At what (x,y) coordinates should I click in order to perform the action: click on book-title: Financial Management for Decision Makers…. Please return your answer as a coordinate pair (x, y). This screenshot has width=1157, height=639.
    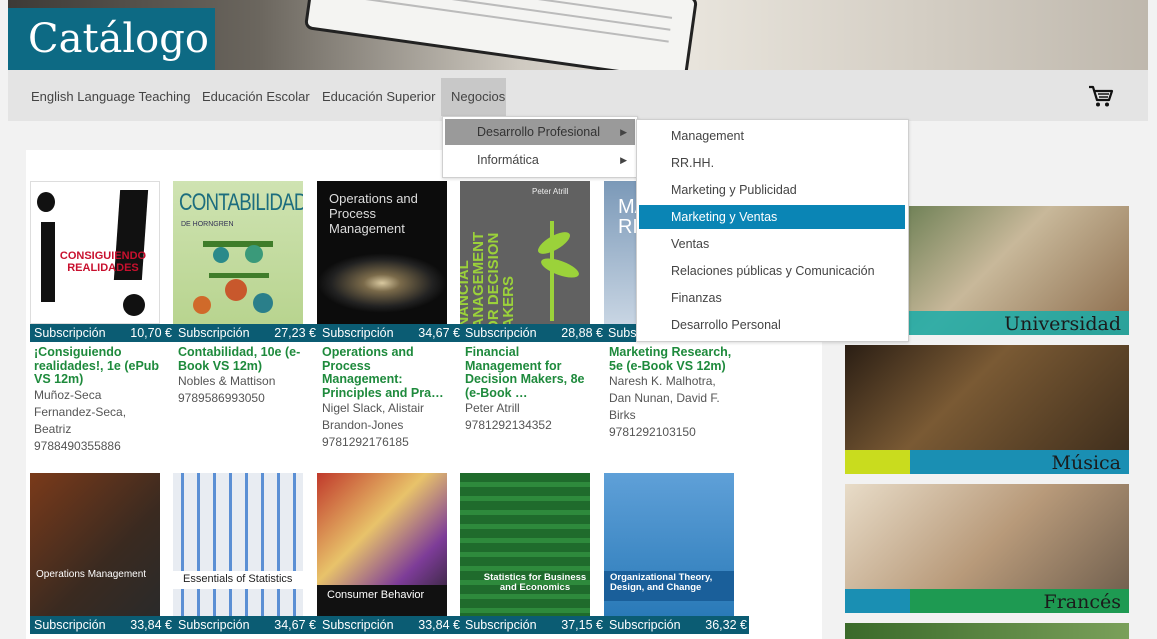
    Looking at the image, I should click on (530, 372).